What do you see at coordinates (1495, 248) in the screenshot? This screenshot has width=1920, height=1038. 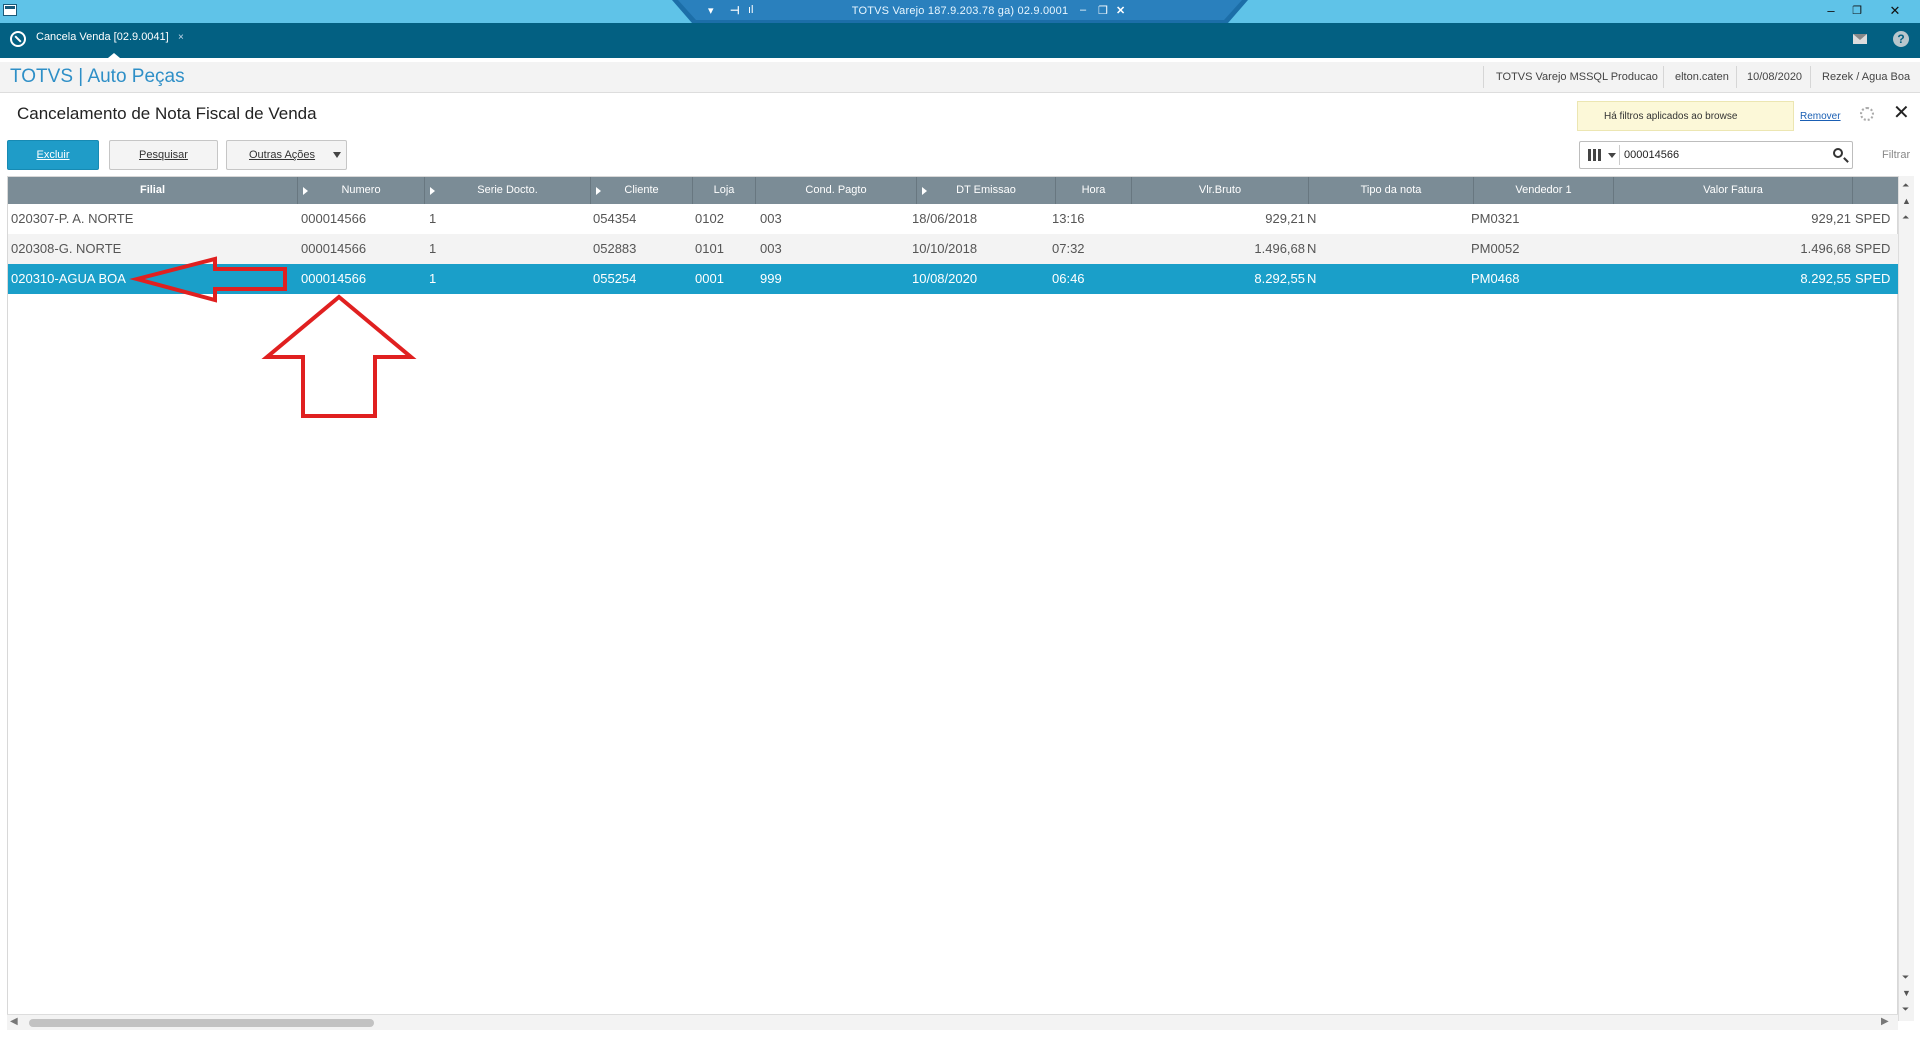 I see `cell-vendedor: PM0052` at bounding box center [1495, 248].